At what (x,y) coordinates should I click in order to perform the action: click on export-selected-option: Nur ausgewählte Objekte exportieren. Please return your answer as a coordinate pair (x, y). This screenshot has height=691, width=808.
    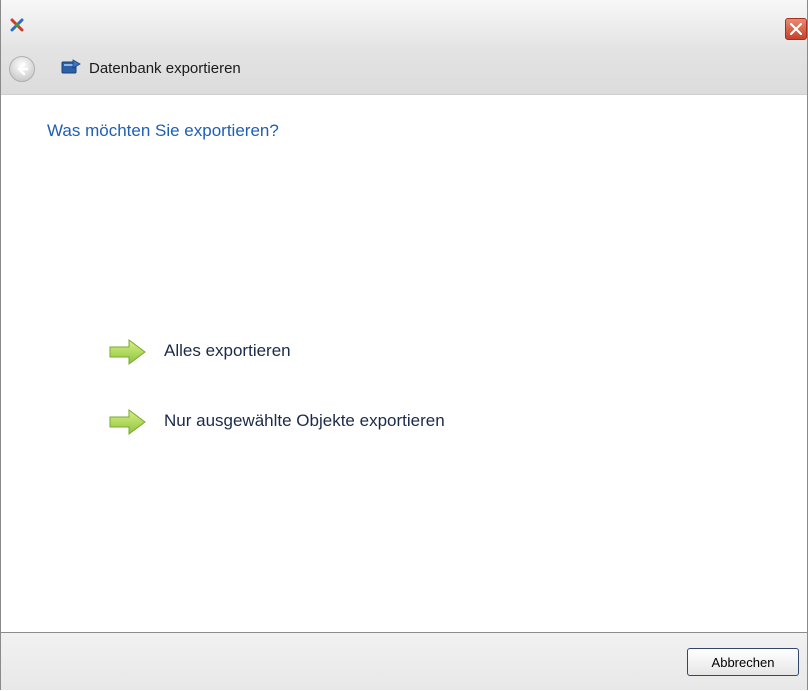
    Looking at the image, I should click on (309, 422).